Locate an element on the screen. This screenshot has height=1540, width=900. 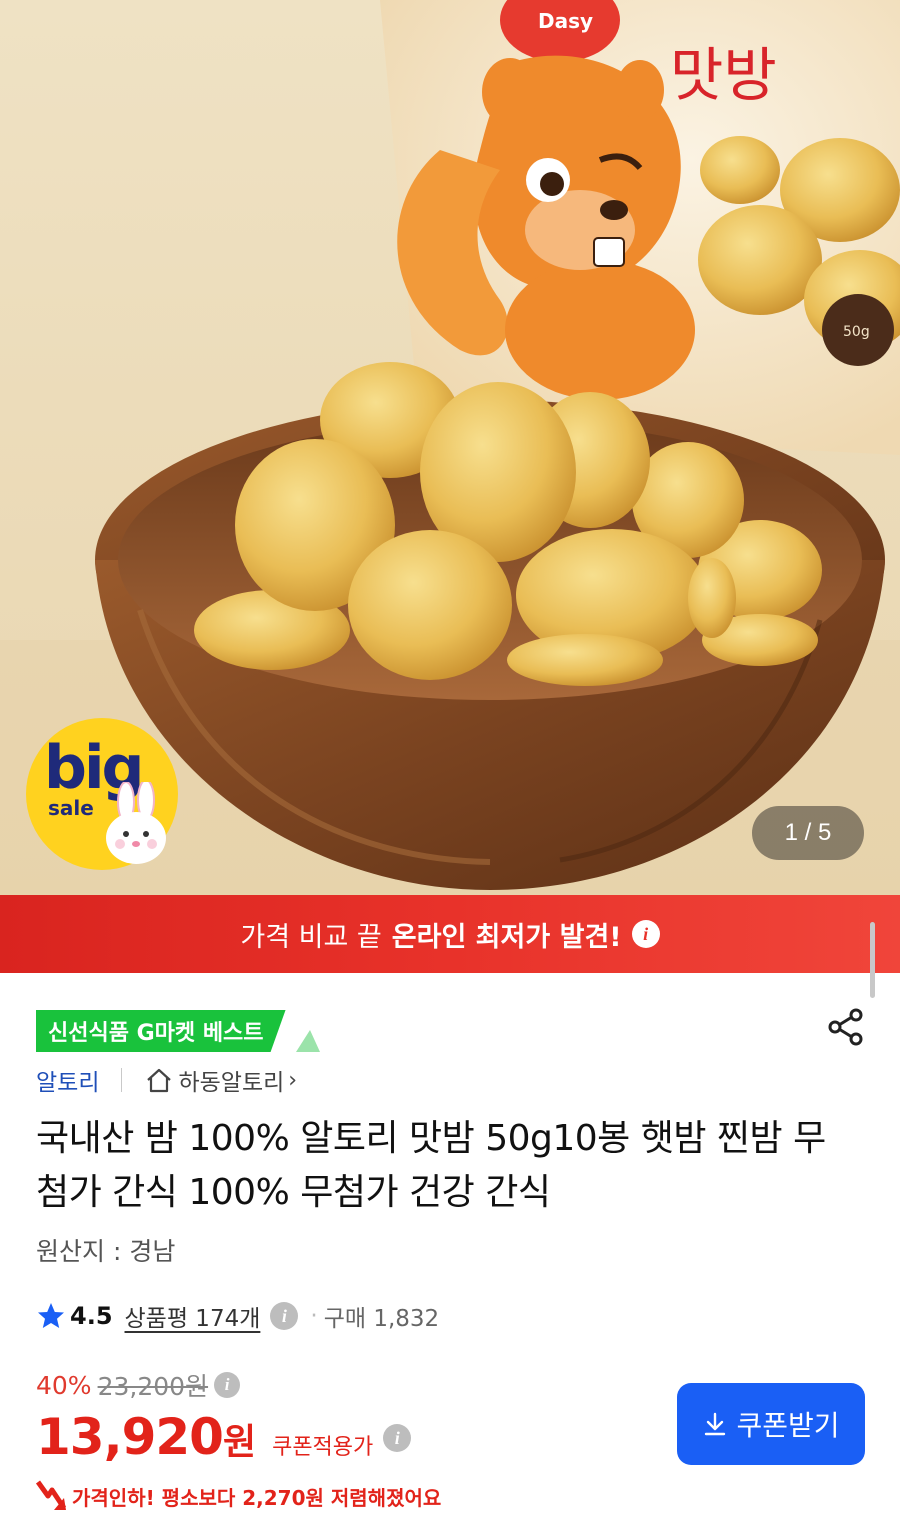
lowest-price-banner: 가격 비교 끝 온라인 최저가 발견! i is located at coordinates (450, 934).